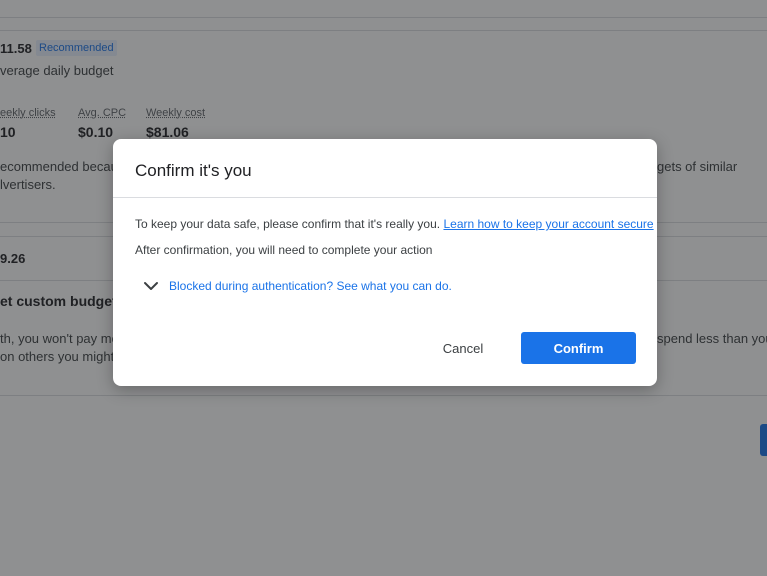 This screenshot has height=576, width=767. What do you see at coordinates (151, 286) in the screenshot?
I see `chevron-down-icon` at bounding box center [151, 286].